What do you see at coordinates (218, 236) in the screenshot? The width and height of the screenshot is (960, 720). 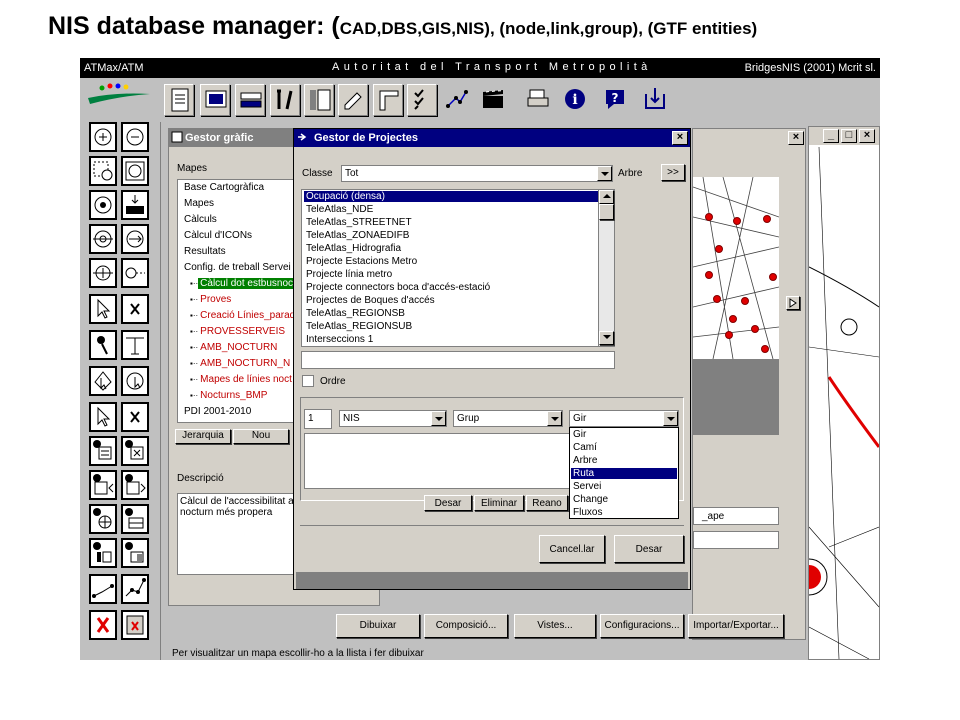 I see `tree-item: Càlcul d'ICONs` at bounding box center [218, 236].